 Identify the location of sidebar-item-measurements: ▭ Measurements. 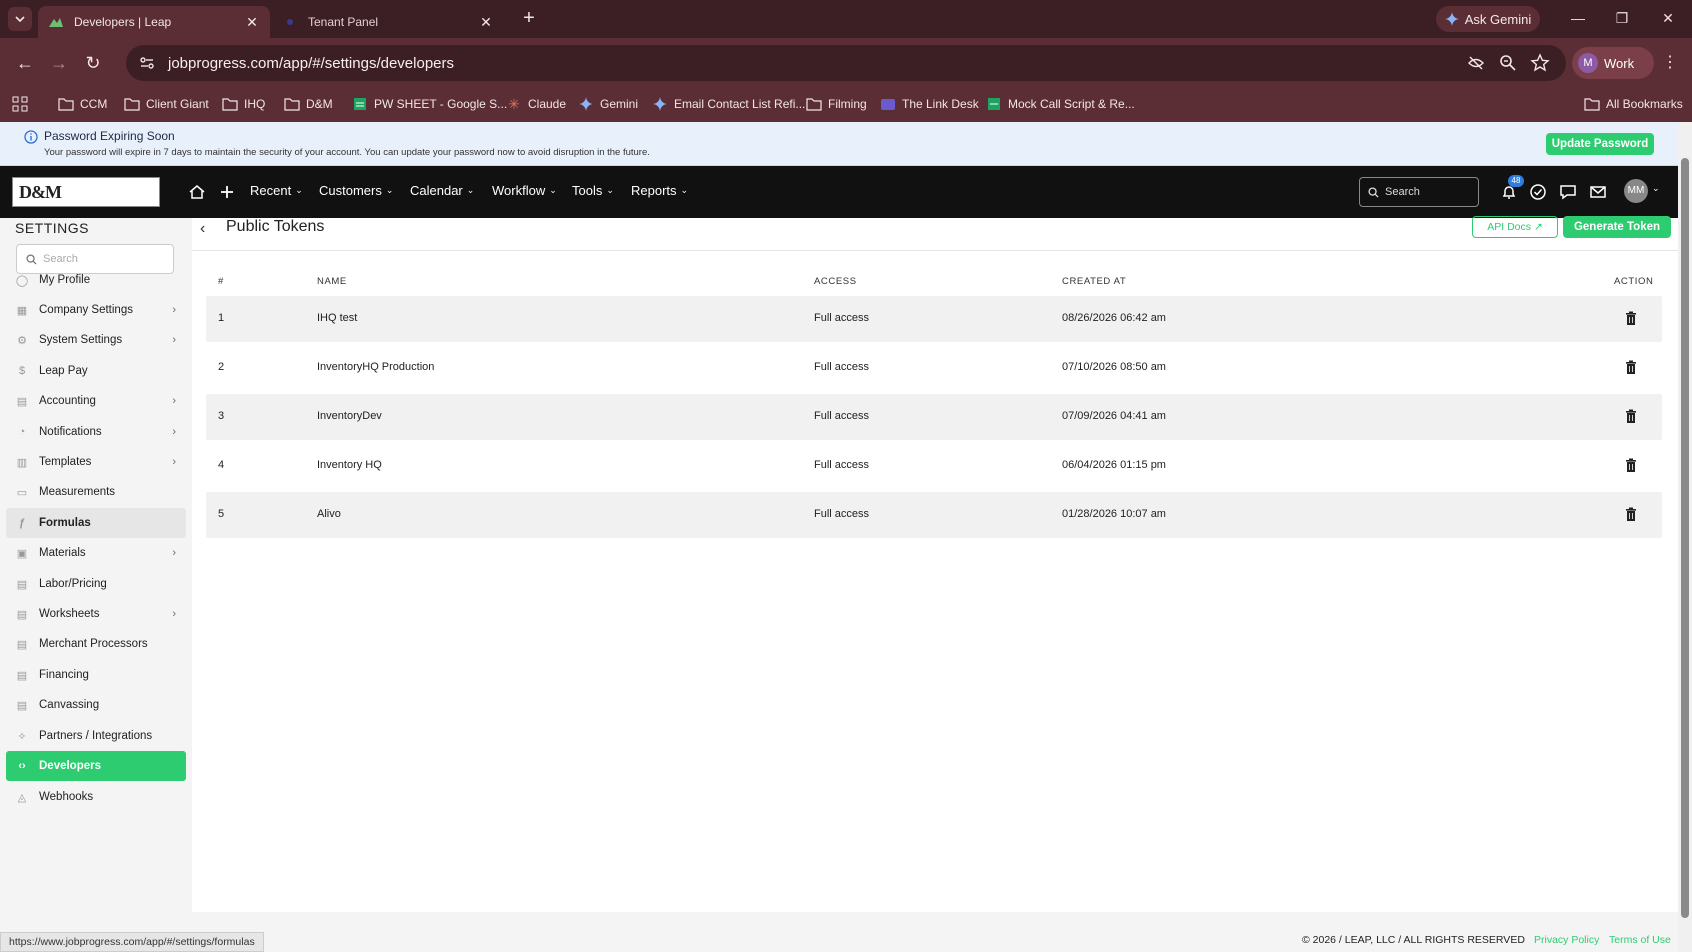
(96, 492).